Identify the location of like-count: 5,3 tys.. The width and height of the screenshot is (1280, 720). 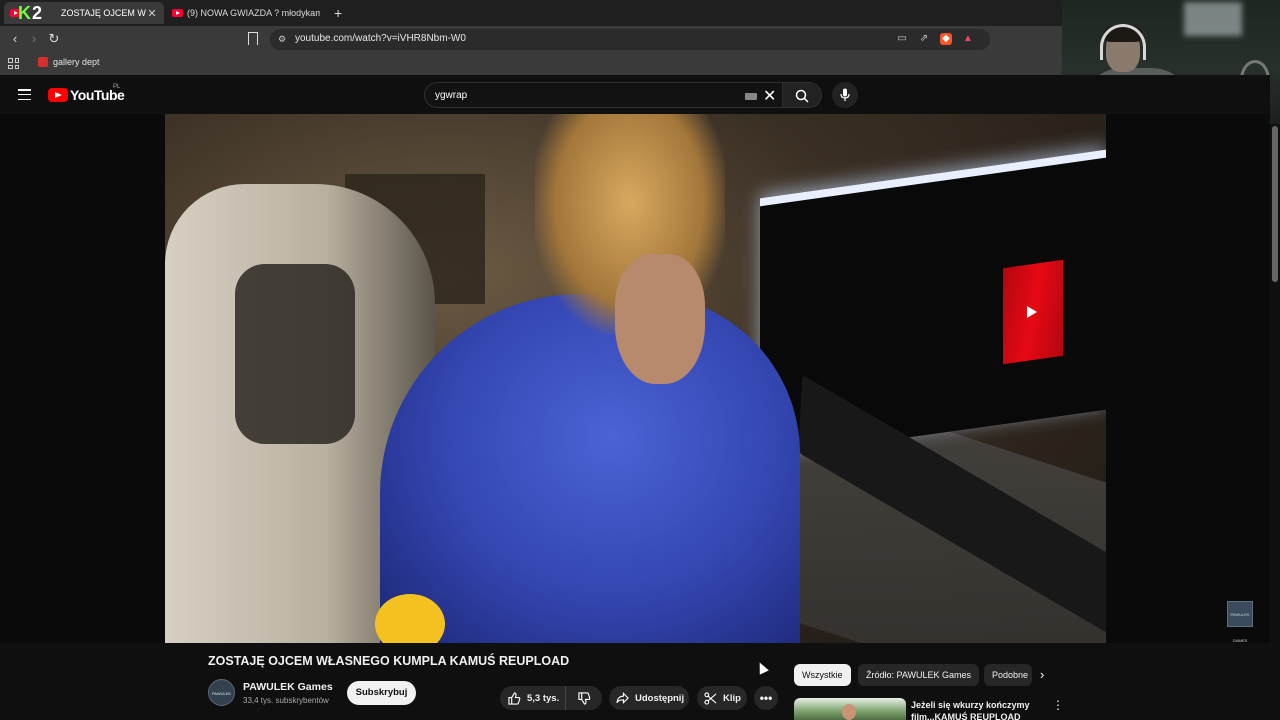
(543, 698).